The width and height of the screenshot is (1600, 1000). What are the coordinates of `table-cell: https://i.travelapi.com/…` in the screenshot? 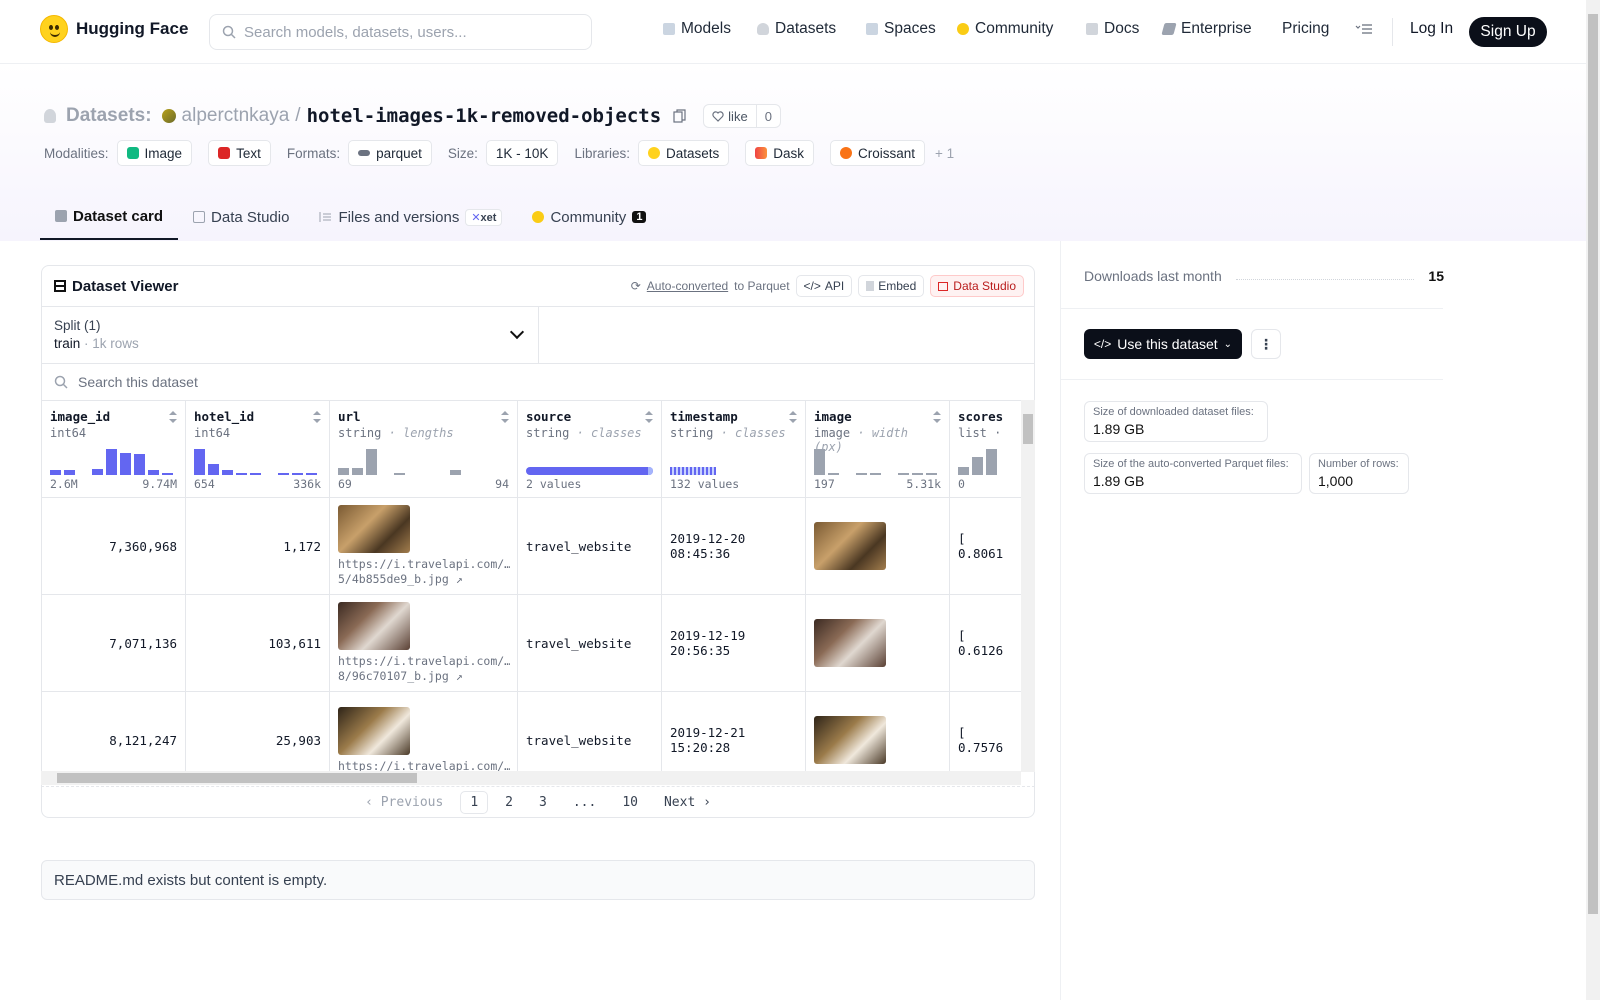 It's located at (423, 733).